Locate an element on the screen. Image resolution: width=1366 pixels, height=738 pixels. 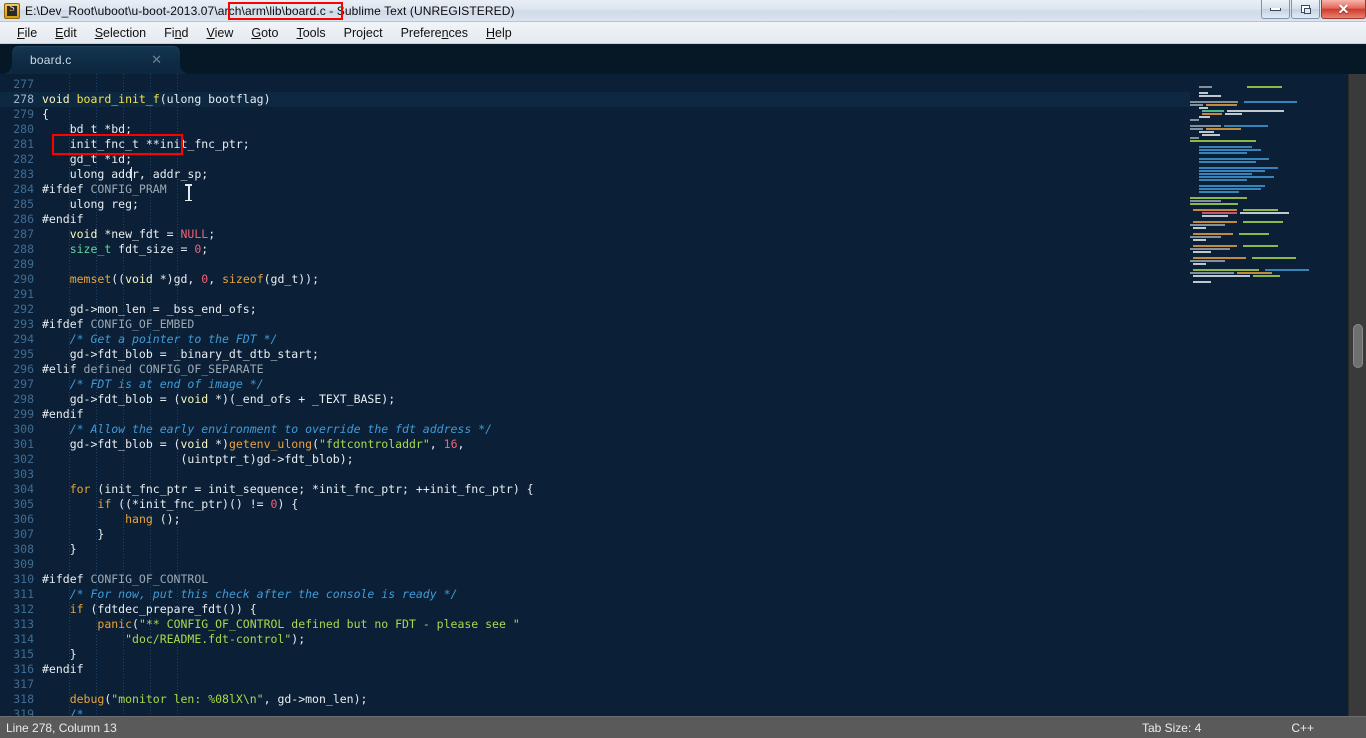
token: 16 is located at coordinates (450, 444).